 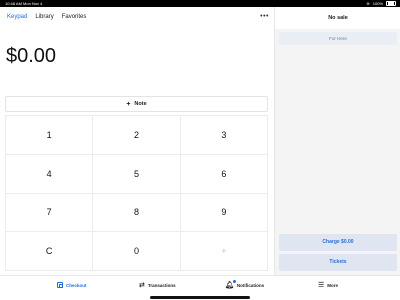 I want to click on key-8: 8, so click(x=136, y=212).